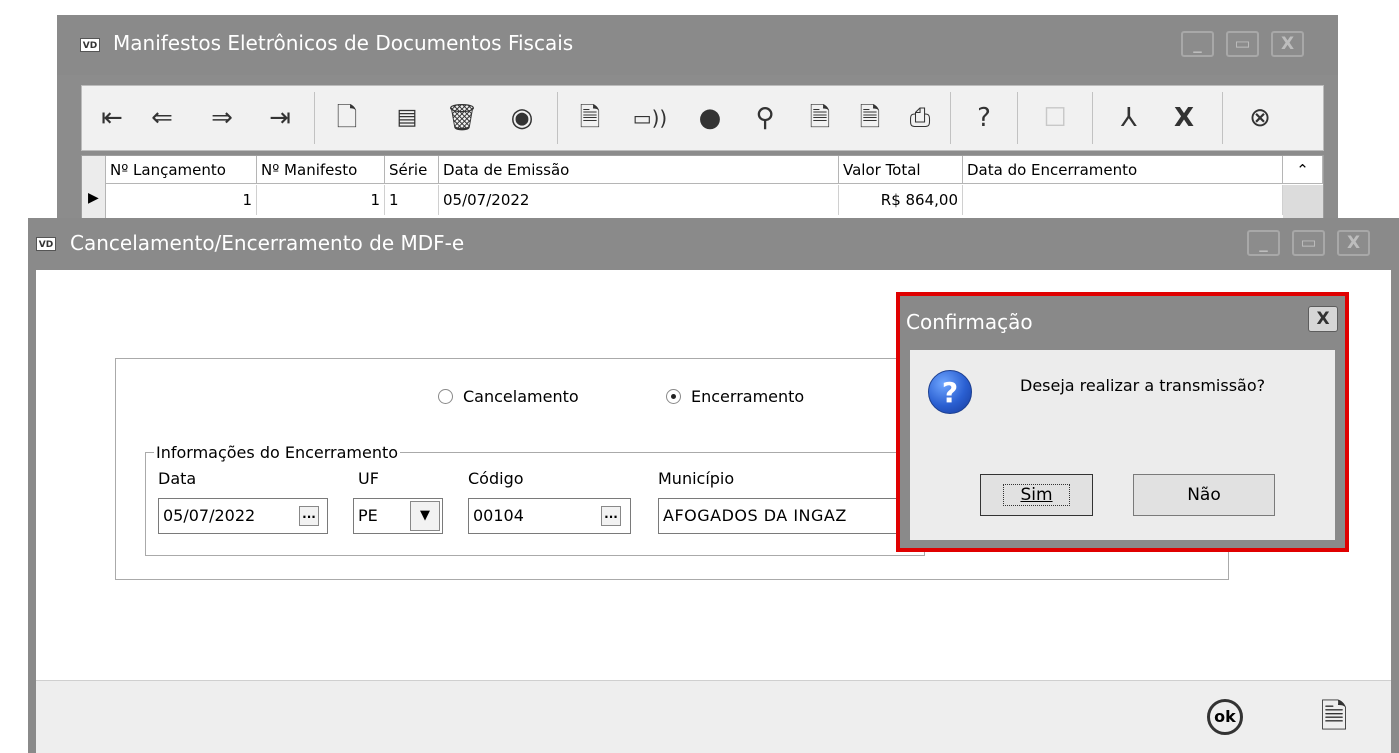 Image resolution: width=1399 pixels, height=753 pixels. What do you see at coordinates (267, 243) in the screenshot?
I see `cancelamento-title: Cancelamento/Encerramento de MDF-e` at bounding box center [267, 243].